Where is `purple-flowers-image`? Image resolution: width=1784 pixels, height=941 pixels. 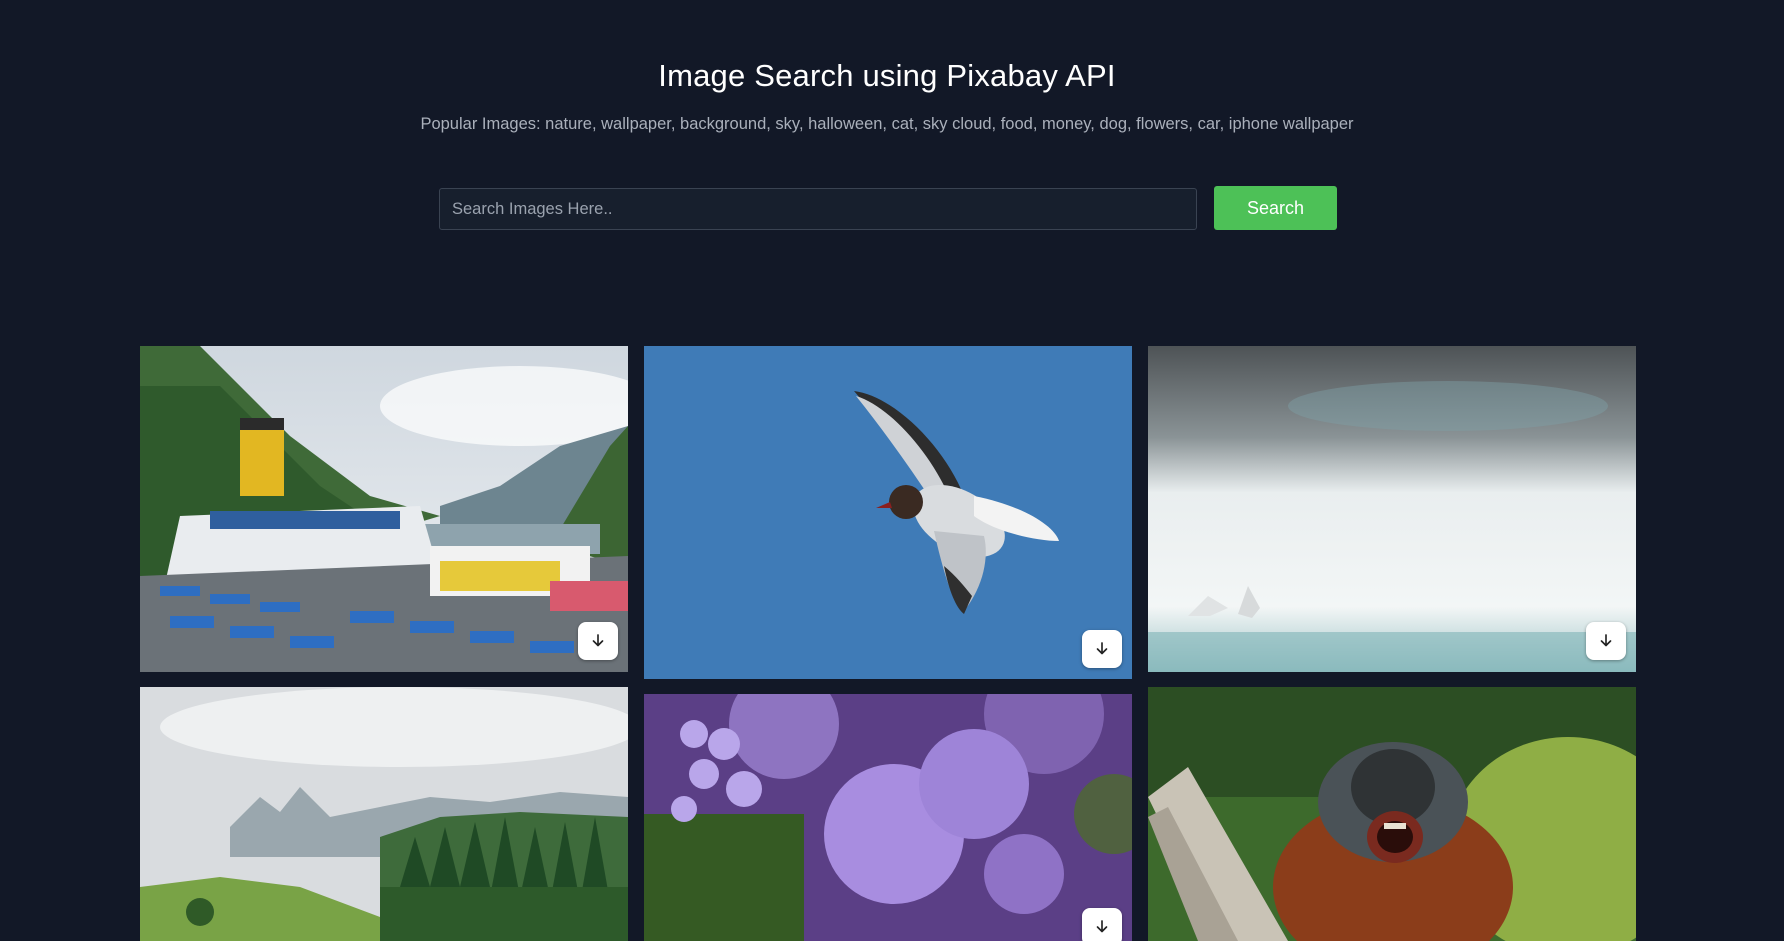 purple-flowers-image is located at coordinates (888, 817).